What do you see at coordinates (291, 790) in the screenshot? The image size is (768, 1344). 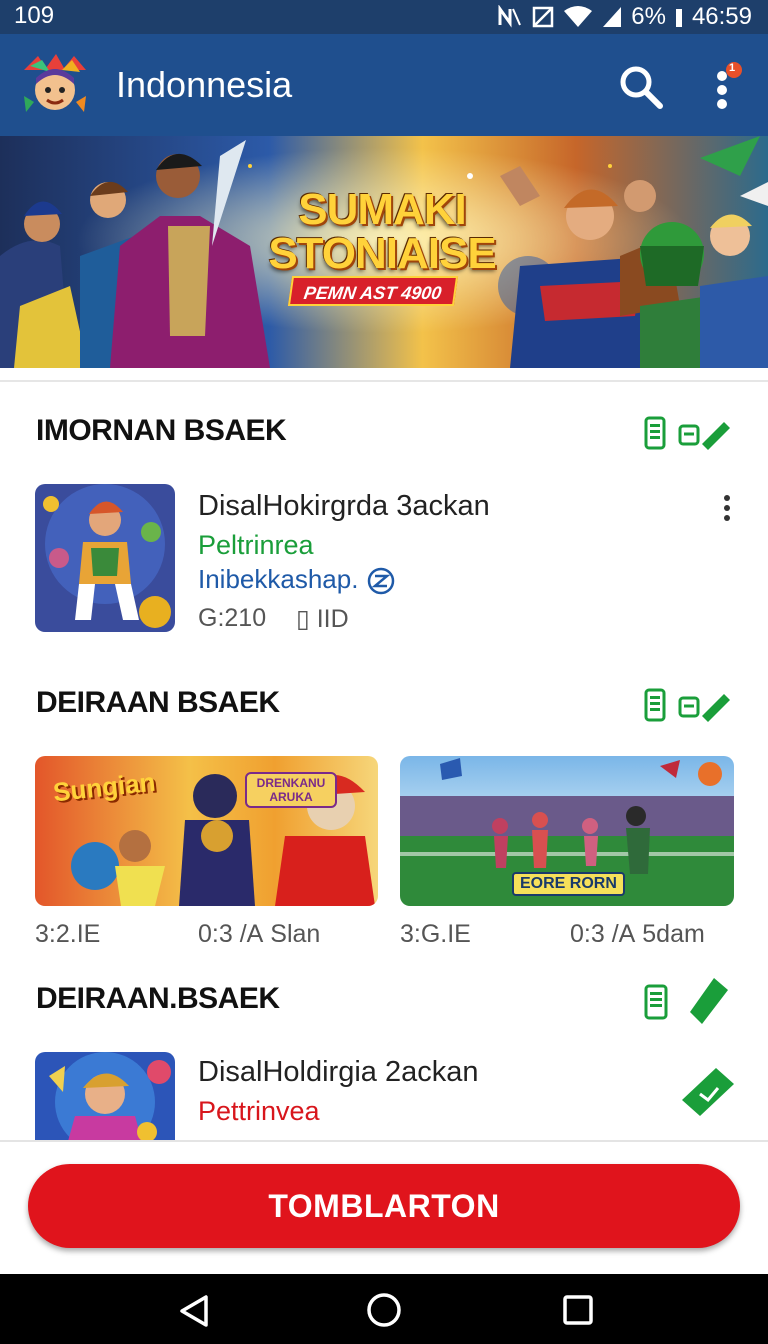 I see `card-badge-secondary: DRENKANU ARUKA` at bounding box center [291, 790].